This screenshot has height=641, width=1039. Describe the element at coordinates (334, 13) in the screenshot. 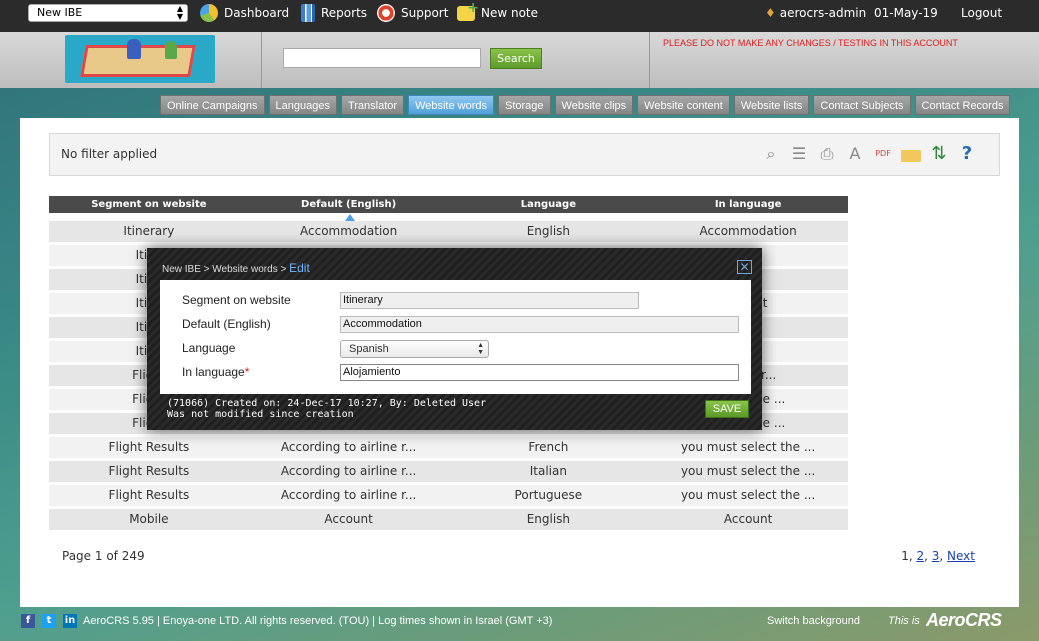

I see `nav-reports: Reports` at that location.